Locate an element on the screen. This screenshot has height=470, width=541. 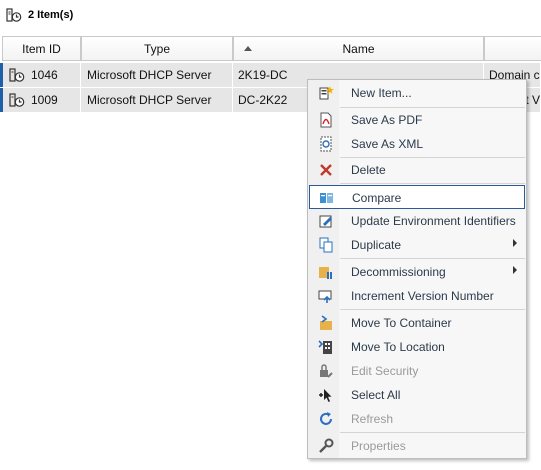
menu-item-edit-security: Edit Security is located at coordinates (417, 371).